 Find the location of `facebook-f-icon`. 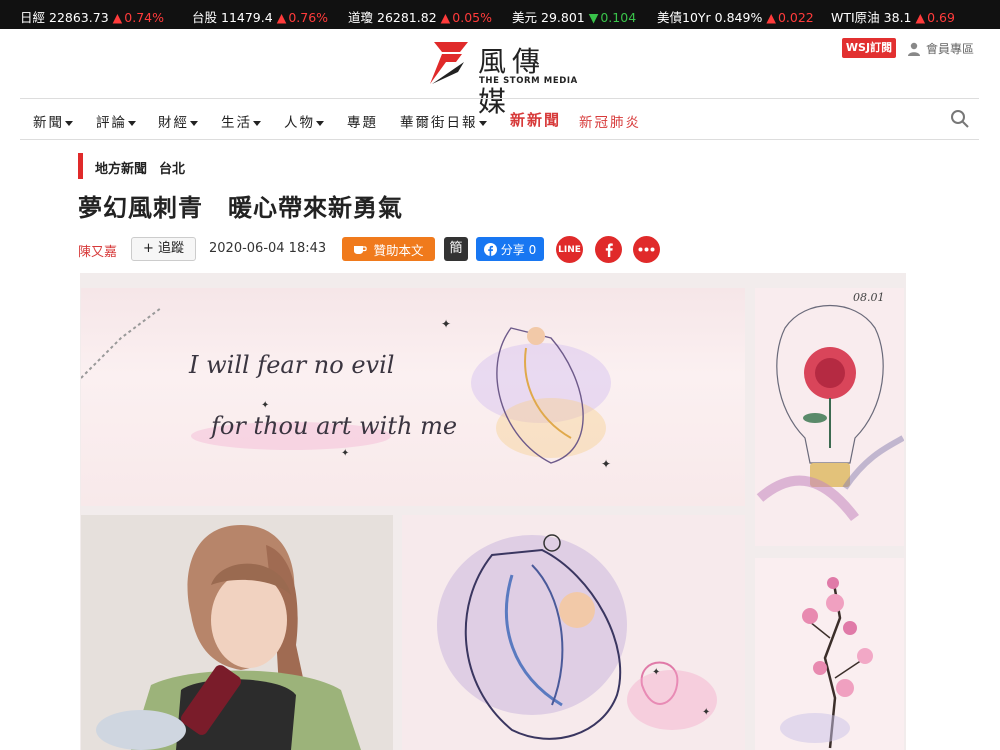

facebook-f-icon is located at coordinates (609, 249).